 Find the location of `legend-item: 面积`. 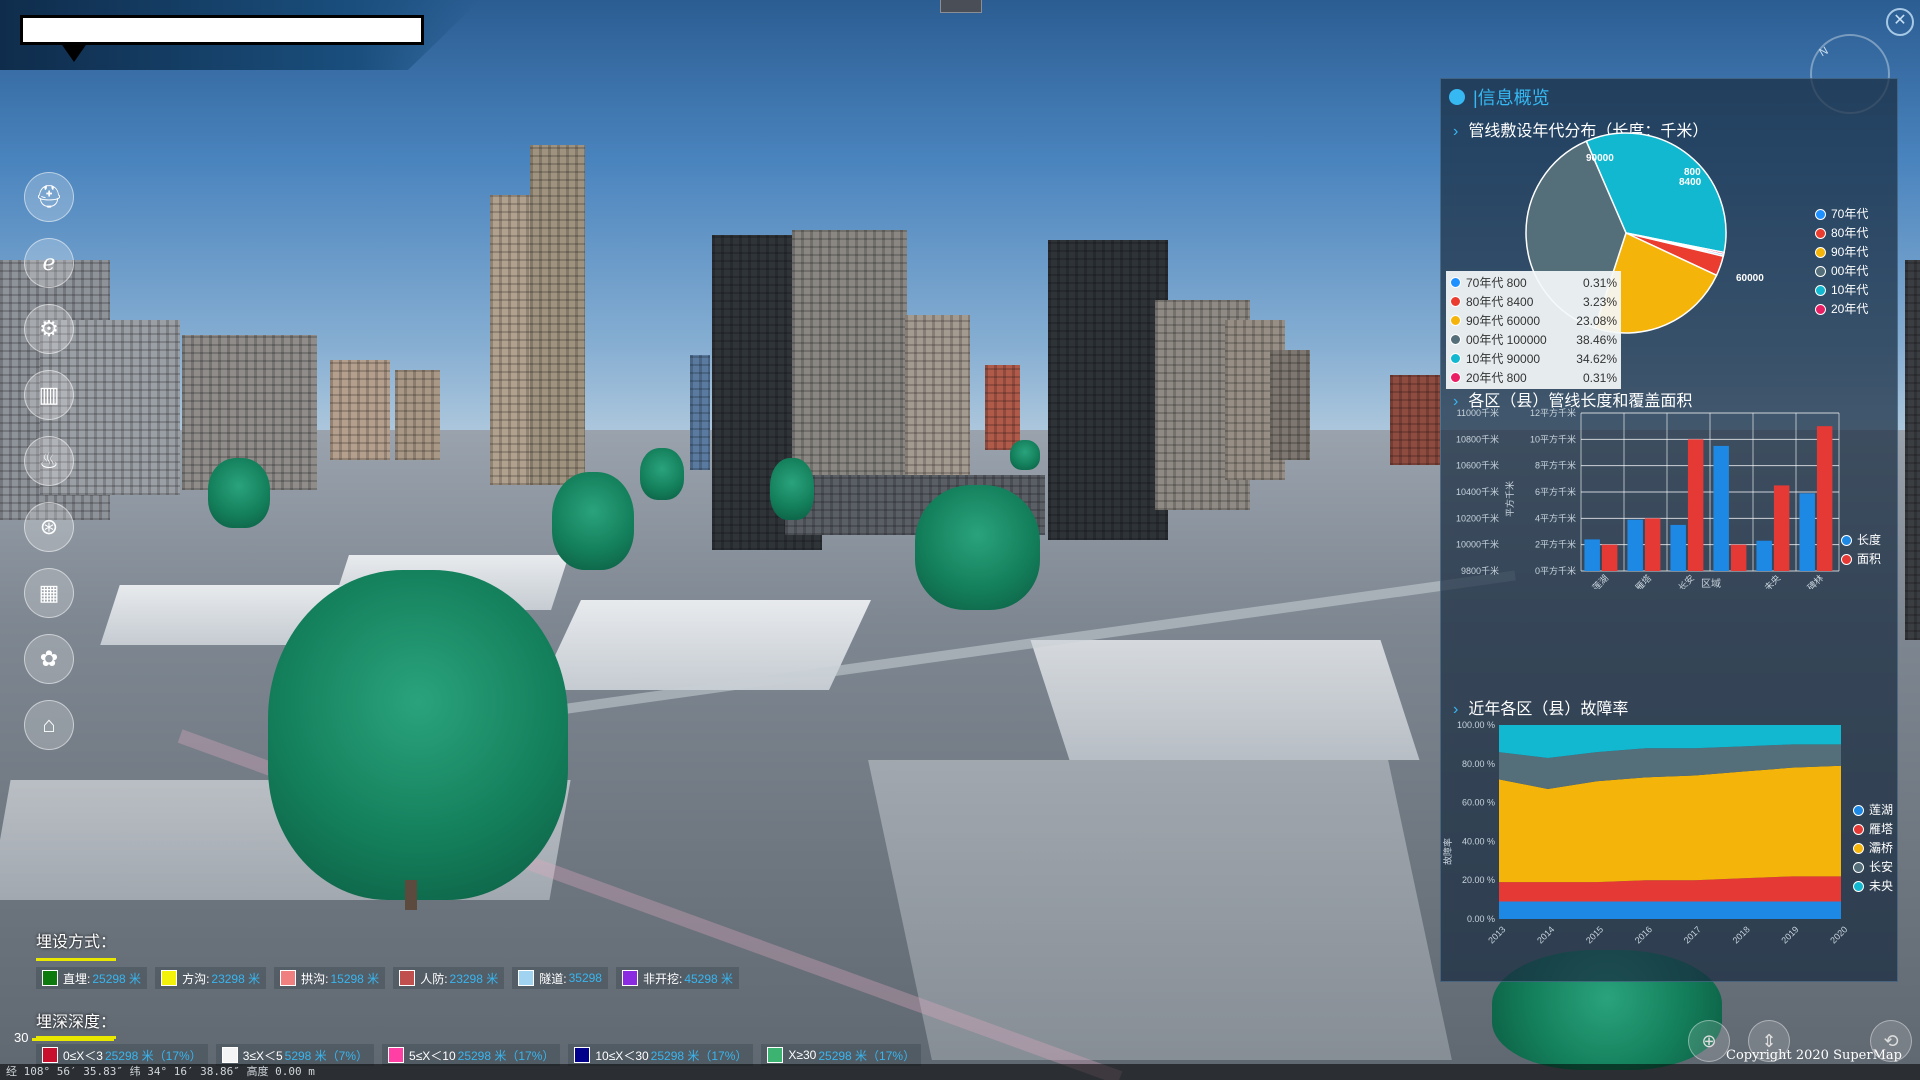

legend-item: 面积 is located at coordinates (1861, 559).